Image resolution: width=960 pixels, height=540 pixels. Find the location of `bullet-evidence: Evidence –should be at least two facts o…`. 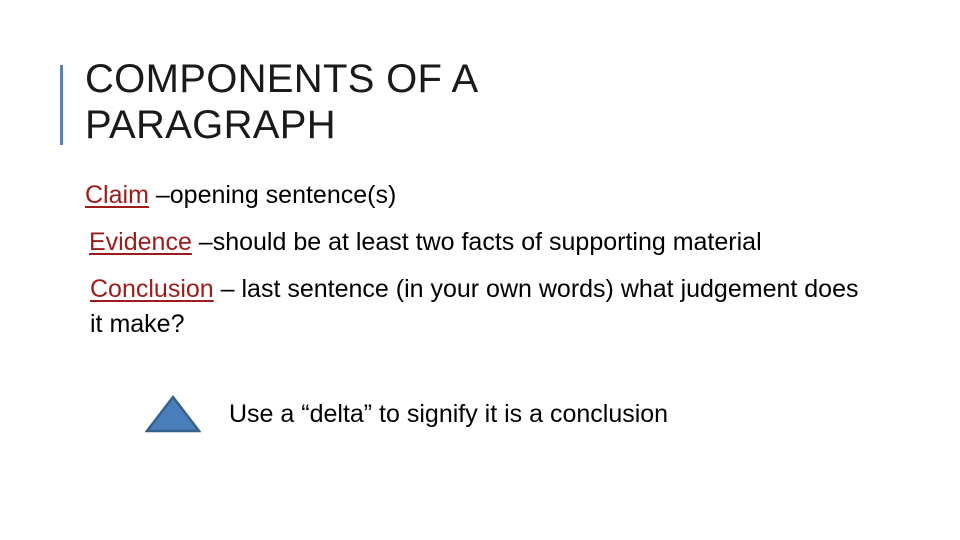

bullet-evidence: Evidence –should be at least two facts o… is located at coordinates (480, 242).